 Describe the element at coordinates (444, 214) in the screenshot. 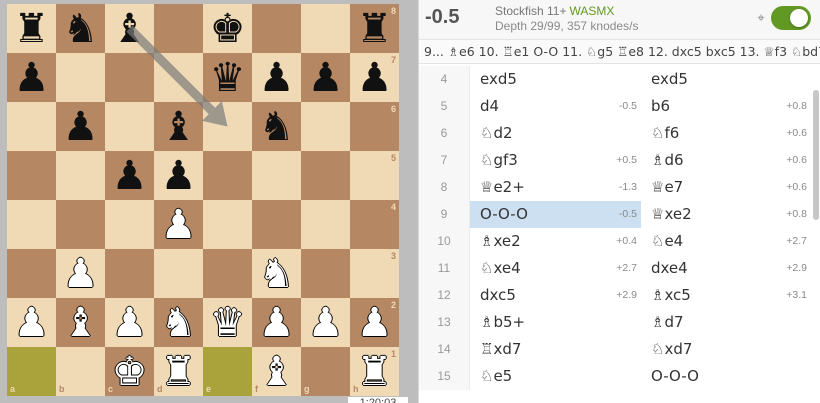

I see `move-number: 9` at that location.